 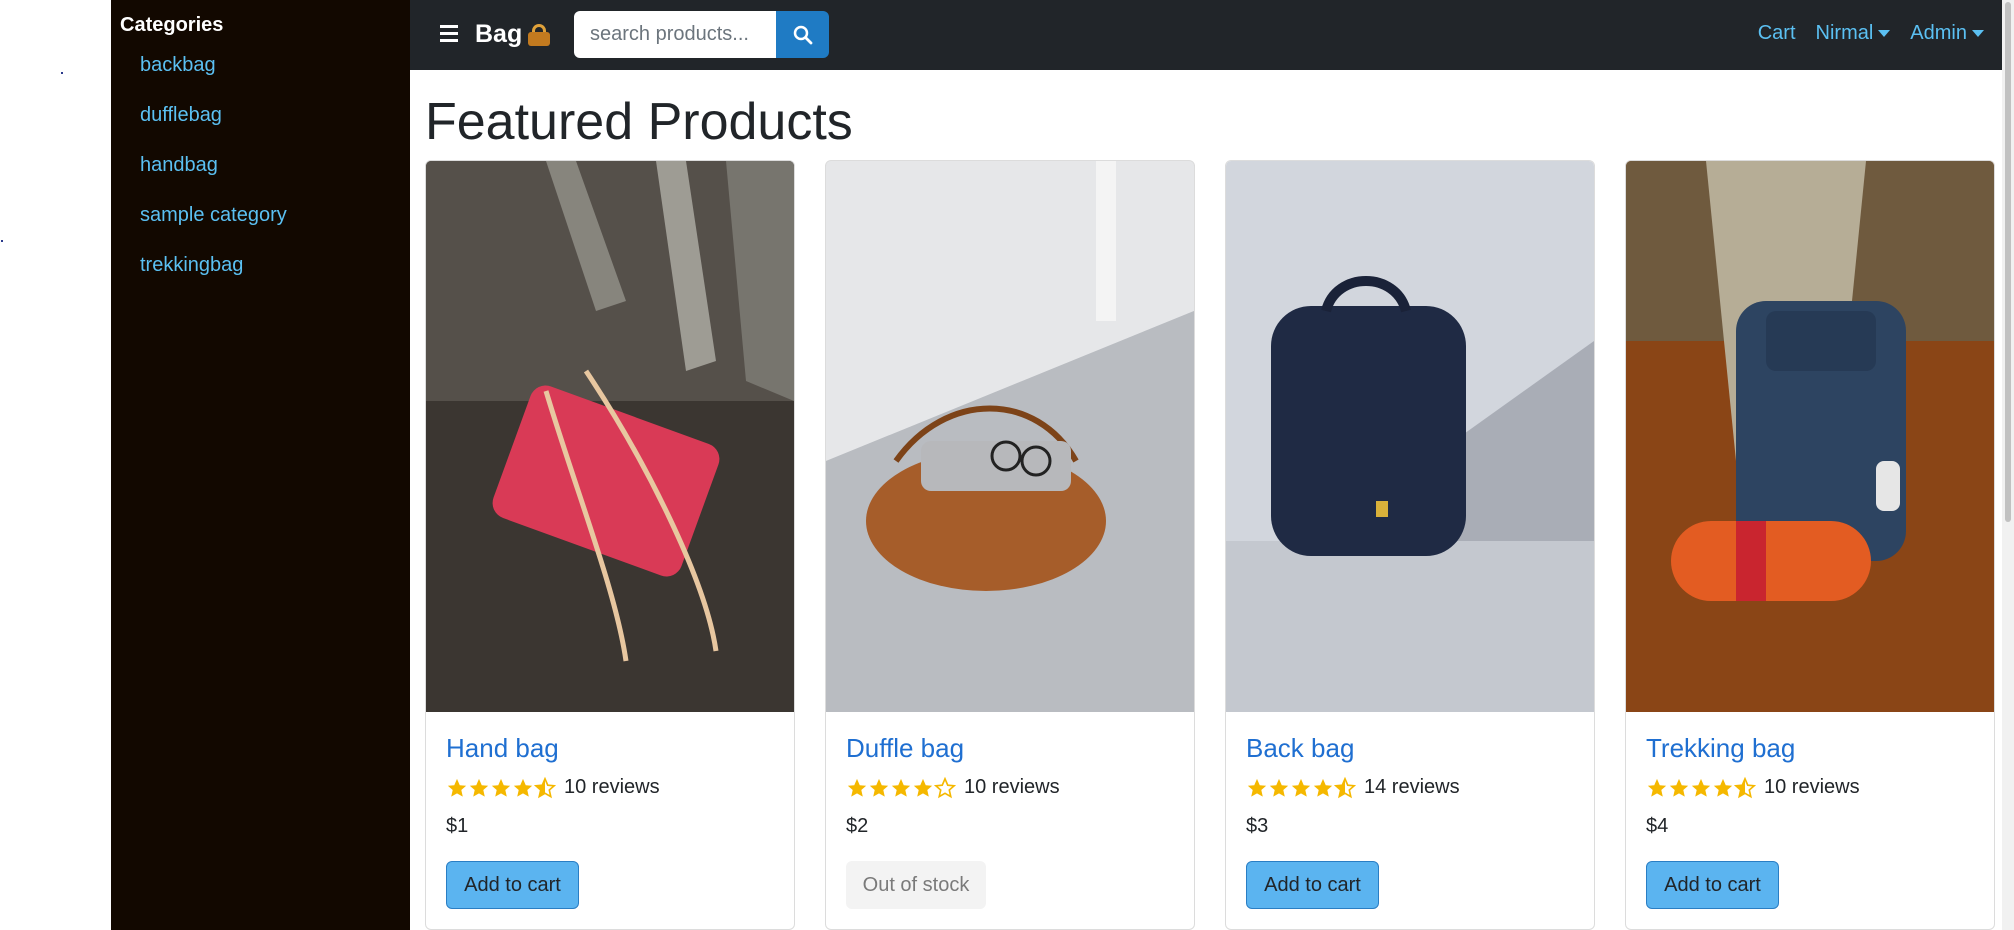 I want to click on admin-menu-label: Admin, so click(x=1938, y=33).